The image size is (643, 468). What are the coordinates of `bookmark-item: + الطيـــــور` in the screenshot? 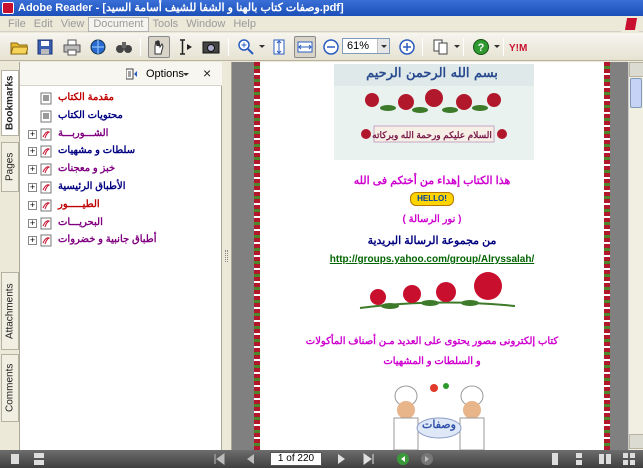 It's located at (121, 206).